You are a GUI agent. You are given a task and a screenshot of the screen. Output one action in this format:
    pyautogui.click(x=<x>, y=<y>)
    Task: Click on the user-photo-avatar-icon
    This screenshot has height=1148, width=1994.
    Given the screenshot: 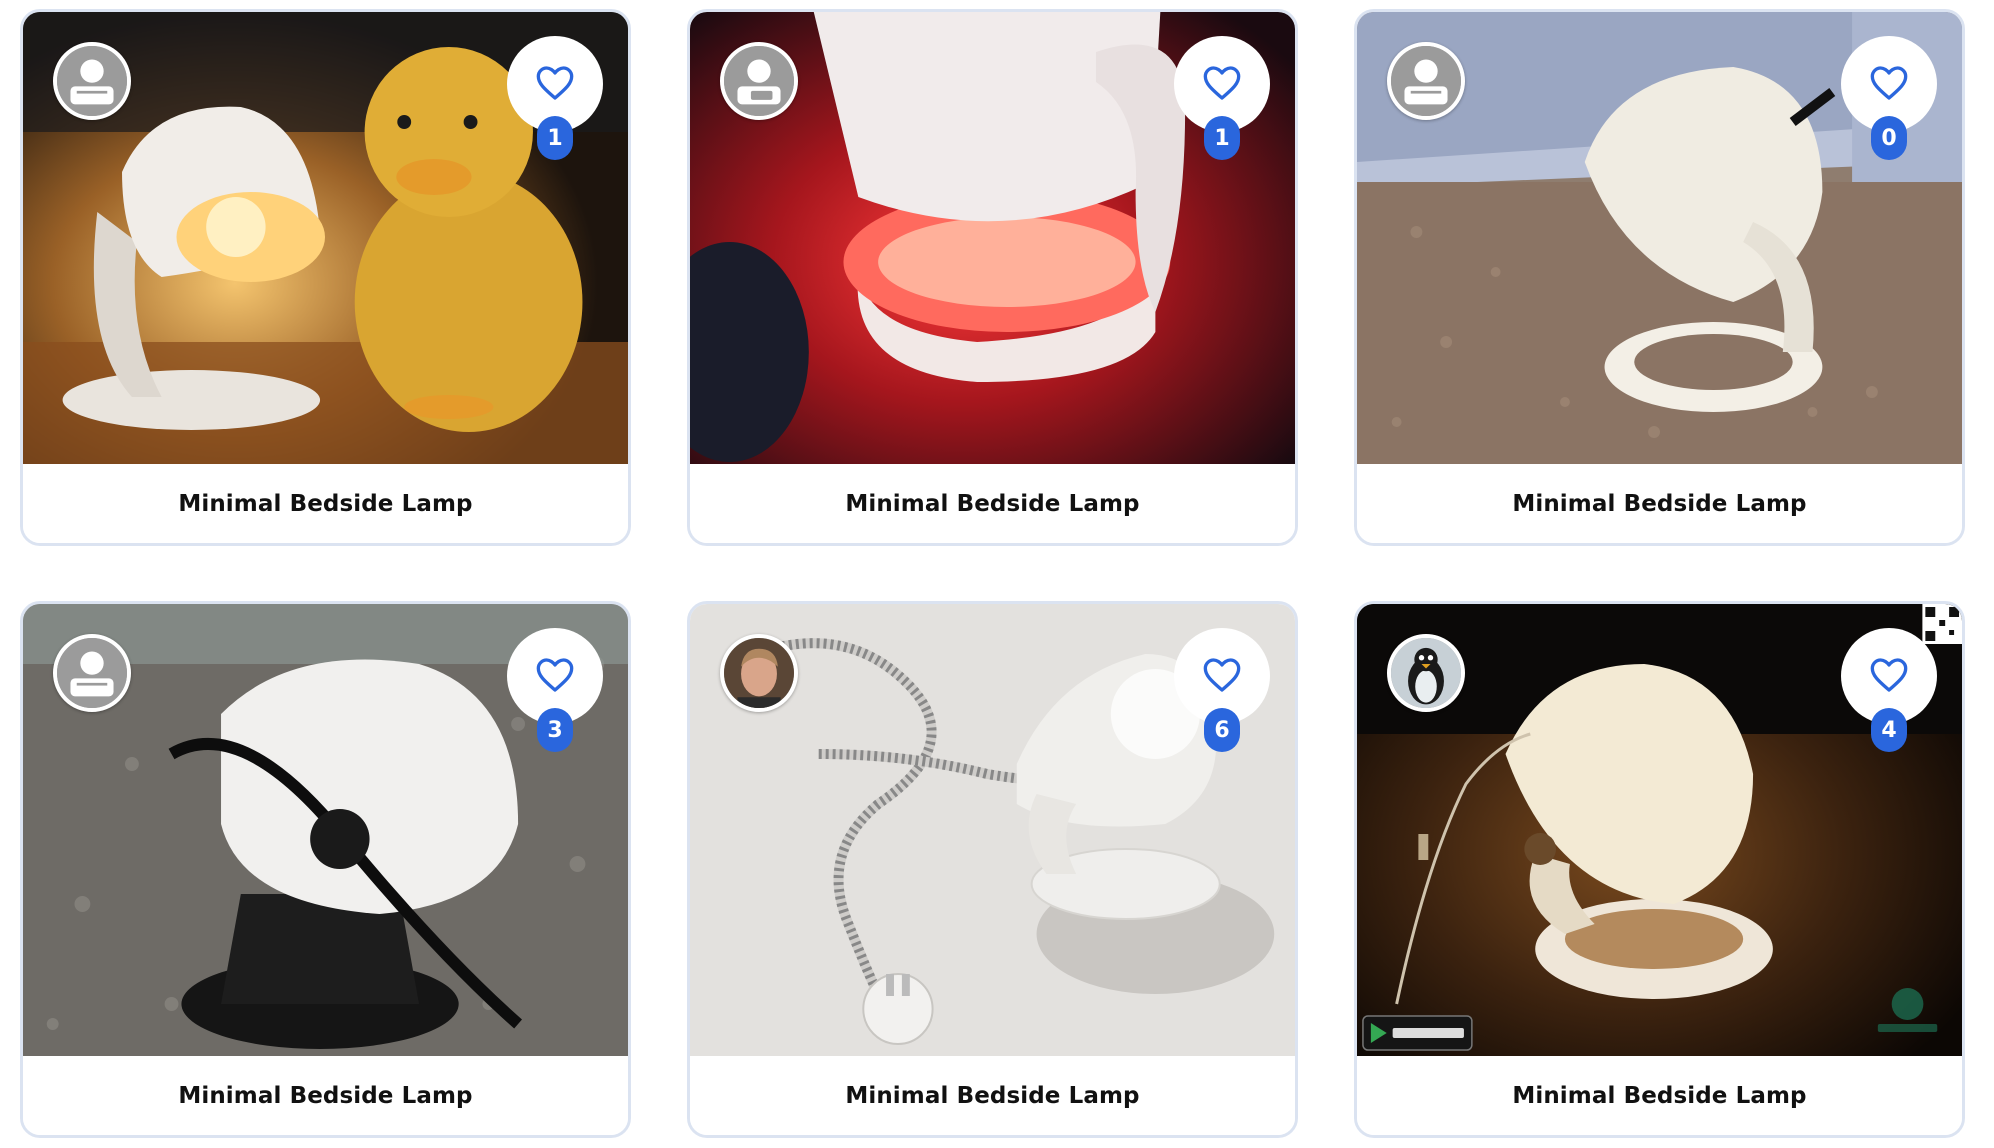 What is the action you would take?
    pyautogui.click(x=759, y=673)
    